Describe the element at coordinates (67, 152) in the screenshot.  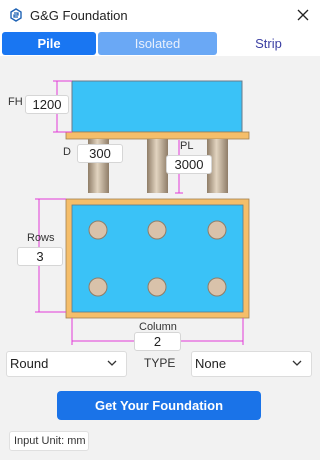
I see `d-label: D` at that location.